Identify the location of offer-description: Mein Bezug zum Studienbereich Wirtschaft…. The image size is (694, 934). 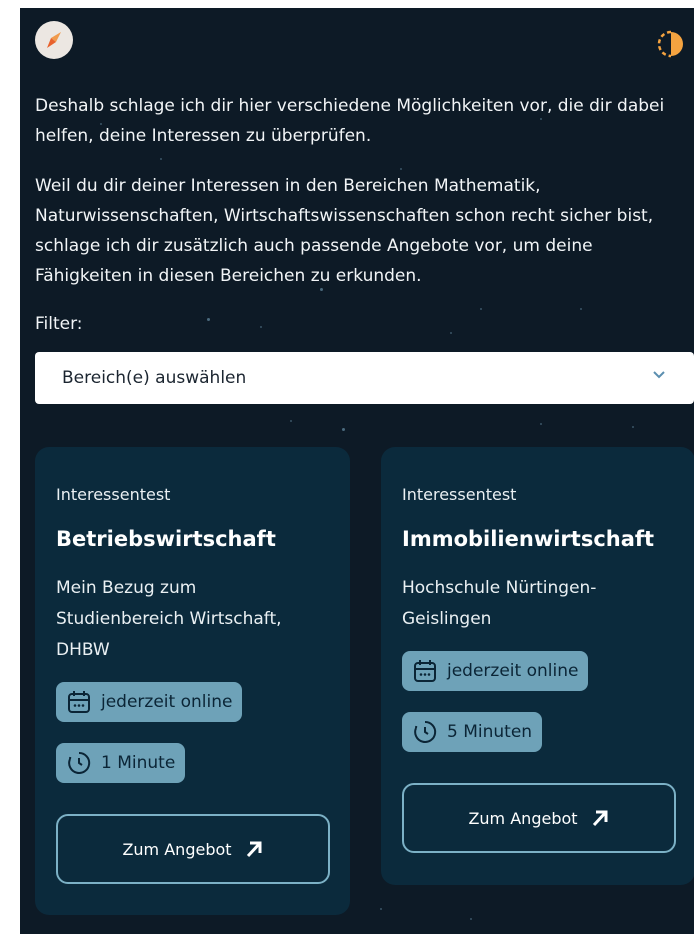
(169, 619).